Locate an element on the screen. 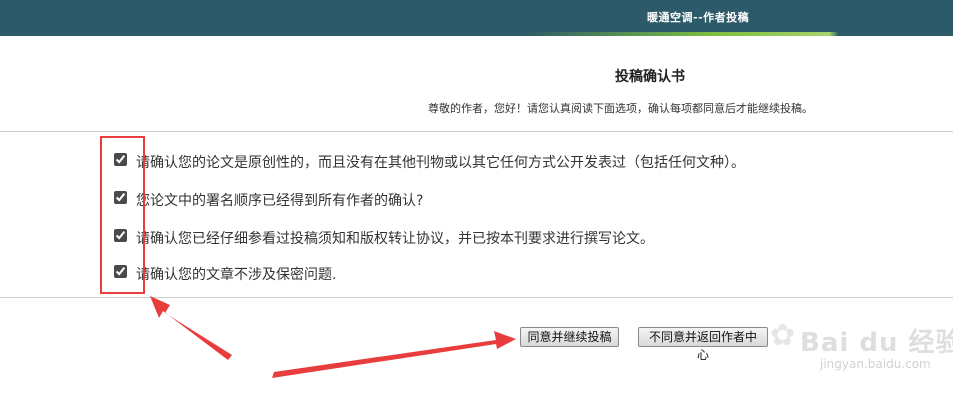  arrow-to-agree-button-icon is located at coordinates (394, 354).